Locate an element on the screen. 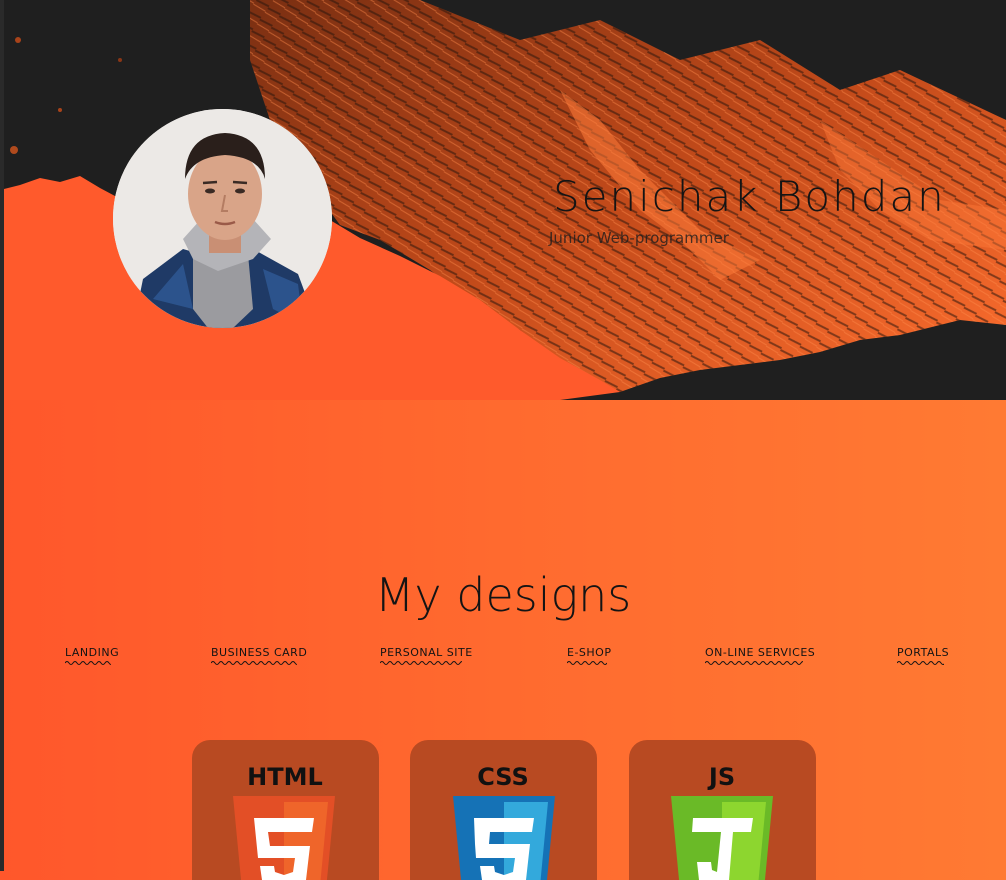  filter-business-card: BUSINESS CARD is located at coordinates (259, 655).